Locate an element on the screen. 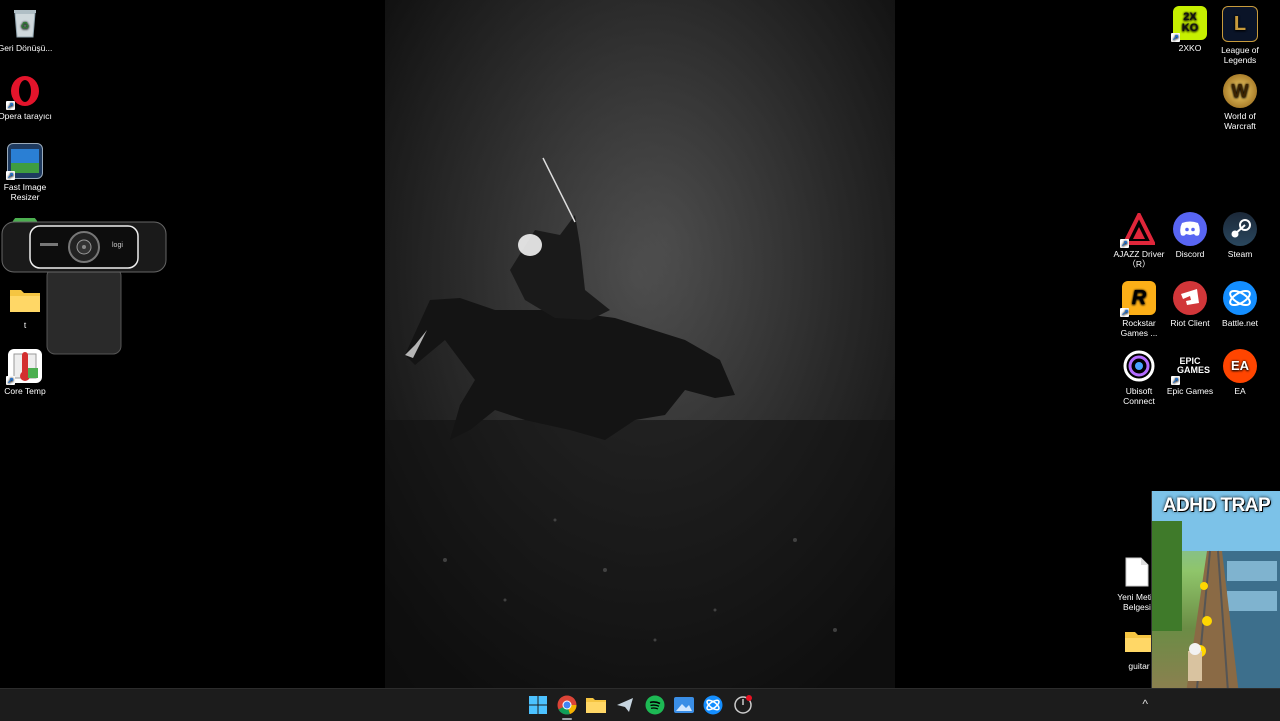  desktop-icon-world-of-warcraft: W World of Warcraft is located at coordinates (1240, 102).